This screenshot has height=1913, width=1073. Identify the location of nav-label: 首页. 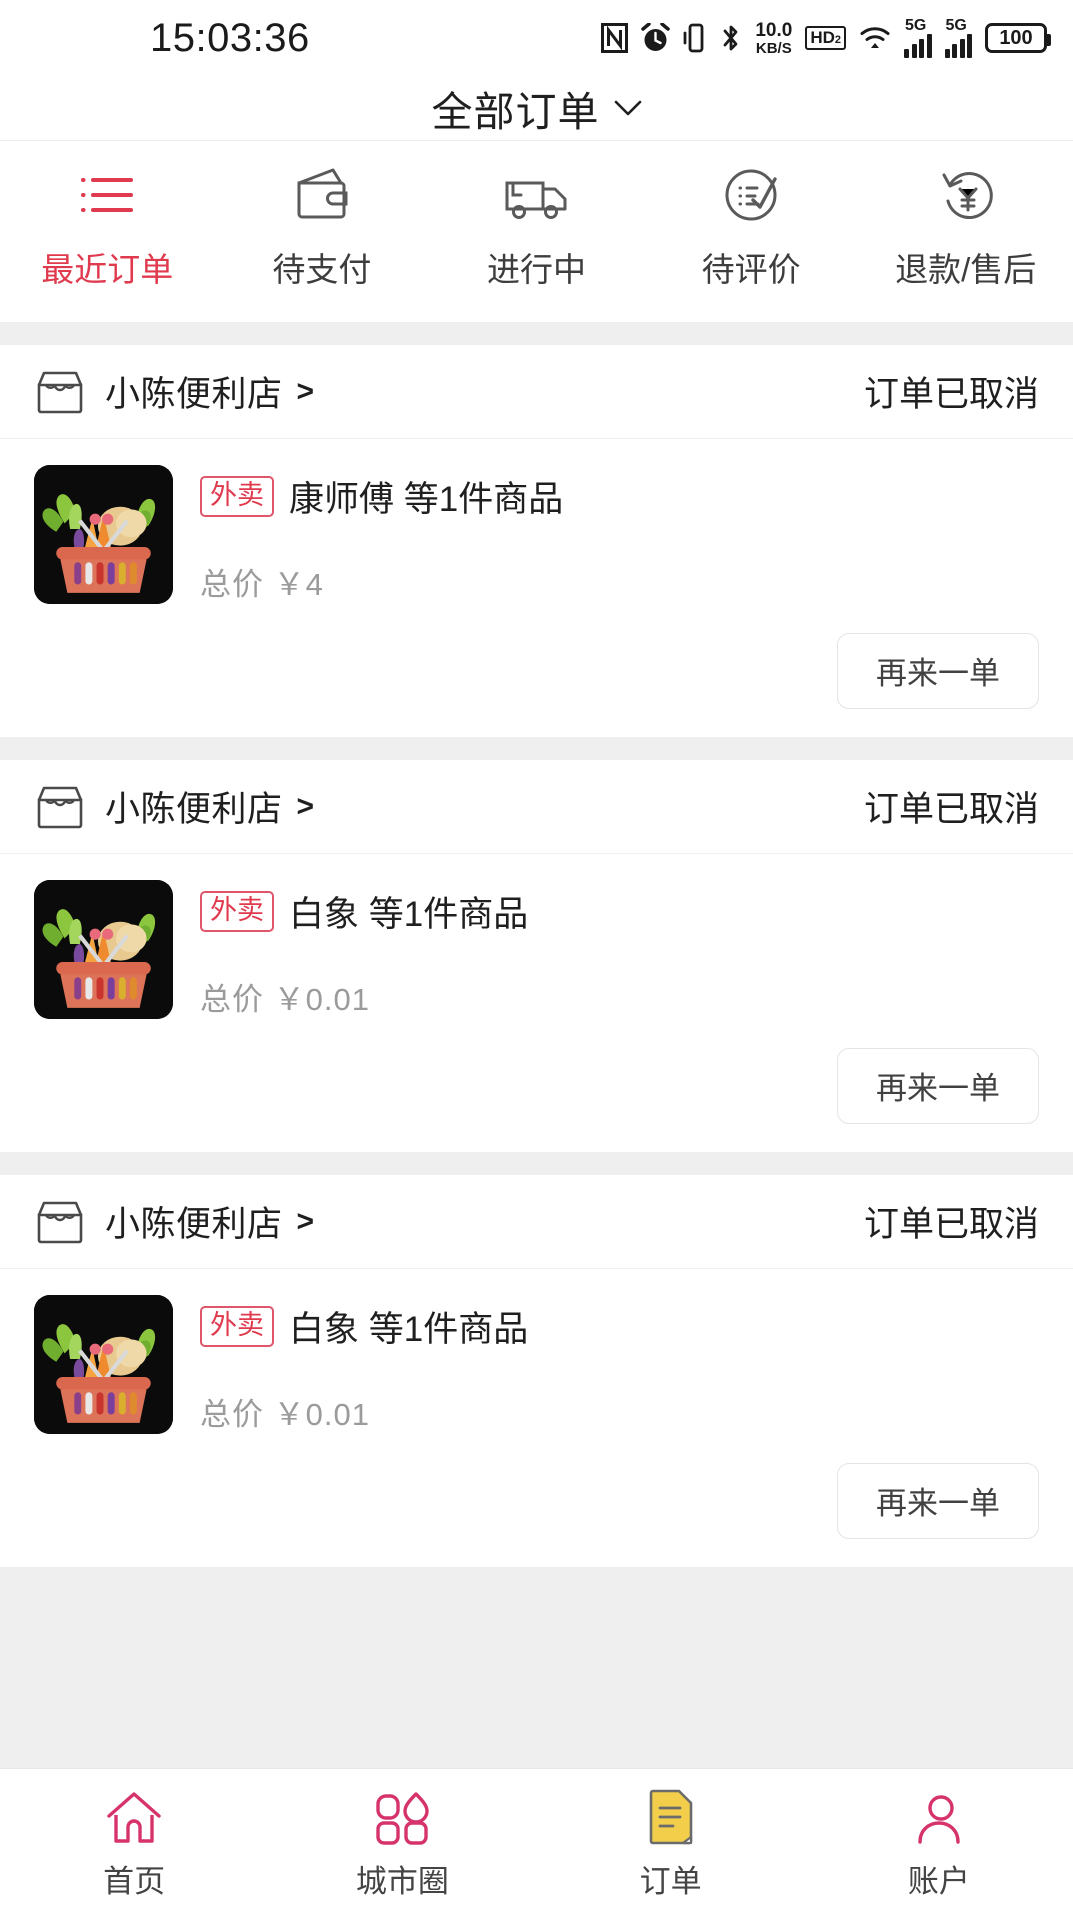
(134, 1881).